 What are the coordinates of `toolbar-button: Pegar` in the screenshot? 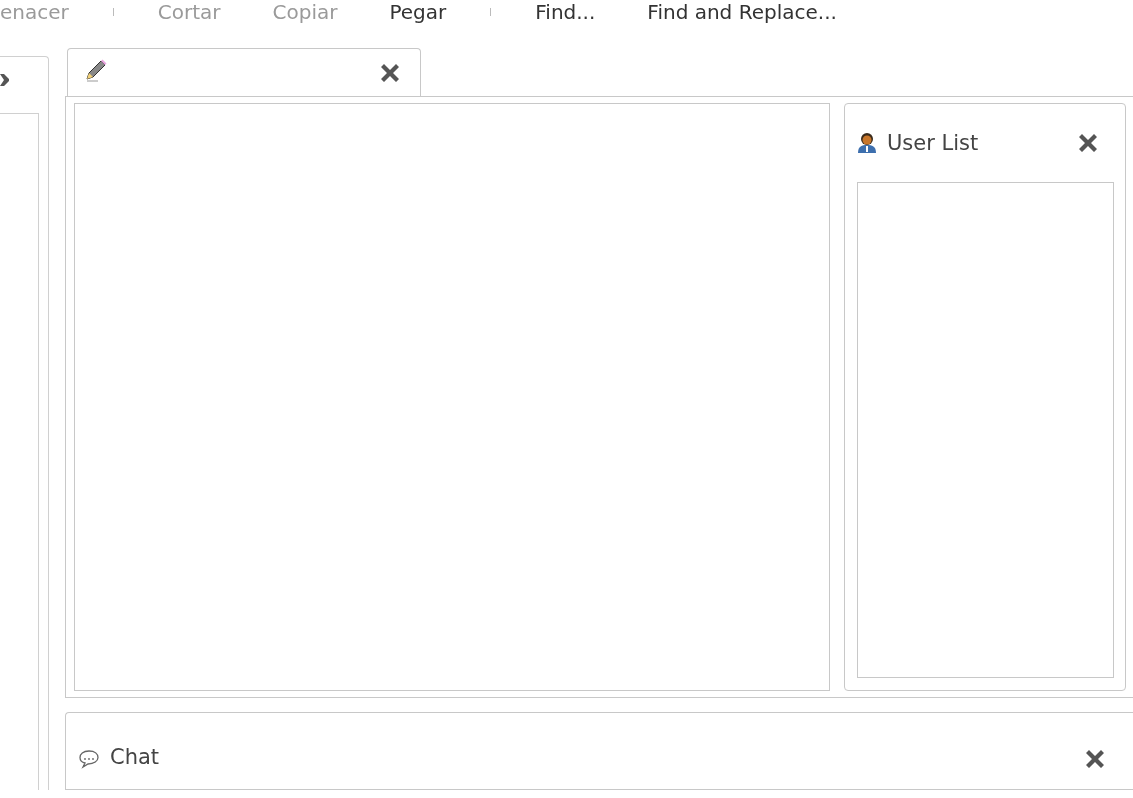 It's located at (418, 12).